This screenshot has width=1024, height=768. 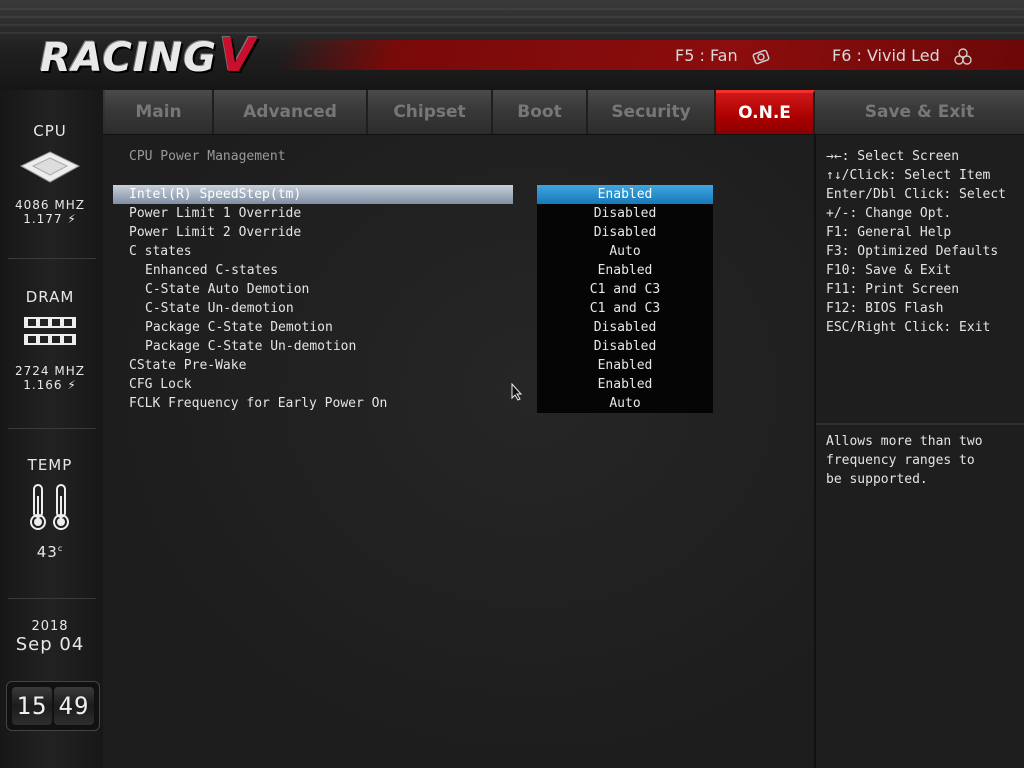 I want to click on setting-value-fclk-frequency: Auto, so click(x=625, y=403).